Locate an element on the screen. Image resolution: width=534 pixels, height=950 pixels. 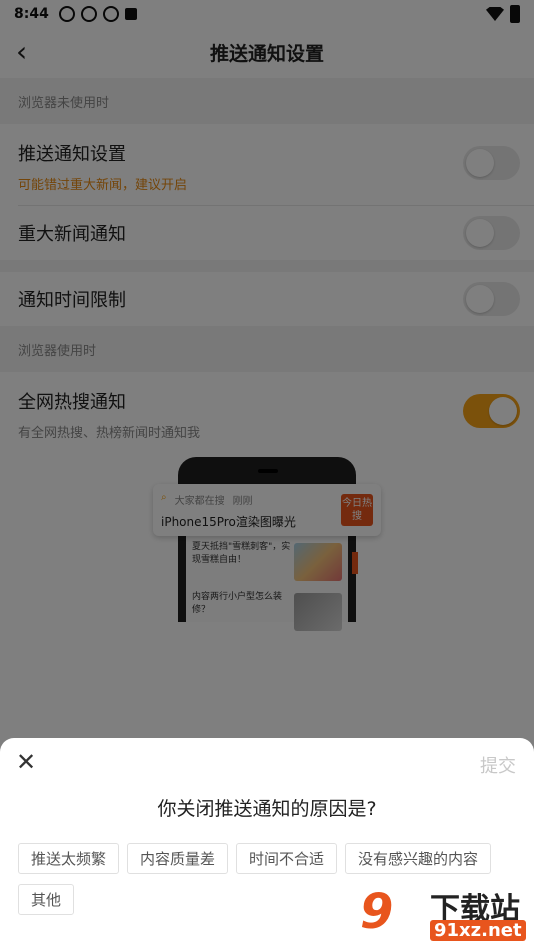
reason-option-other: 其他 is located at coordinates (46, 899).